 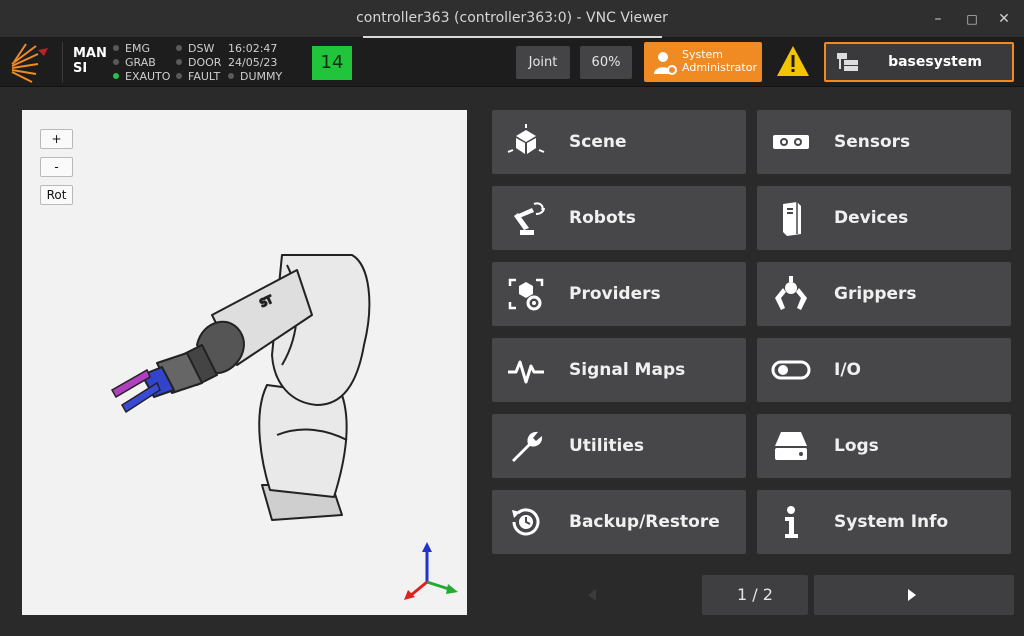 What do you see at coordinates (431, 571) in the screenshot?
I see `axis-triad-icon` at bounding box center [431, 571].